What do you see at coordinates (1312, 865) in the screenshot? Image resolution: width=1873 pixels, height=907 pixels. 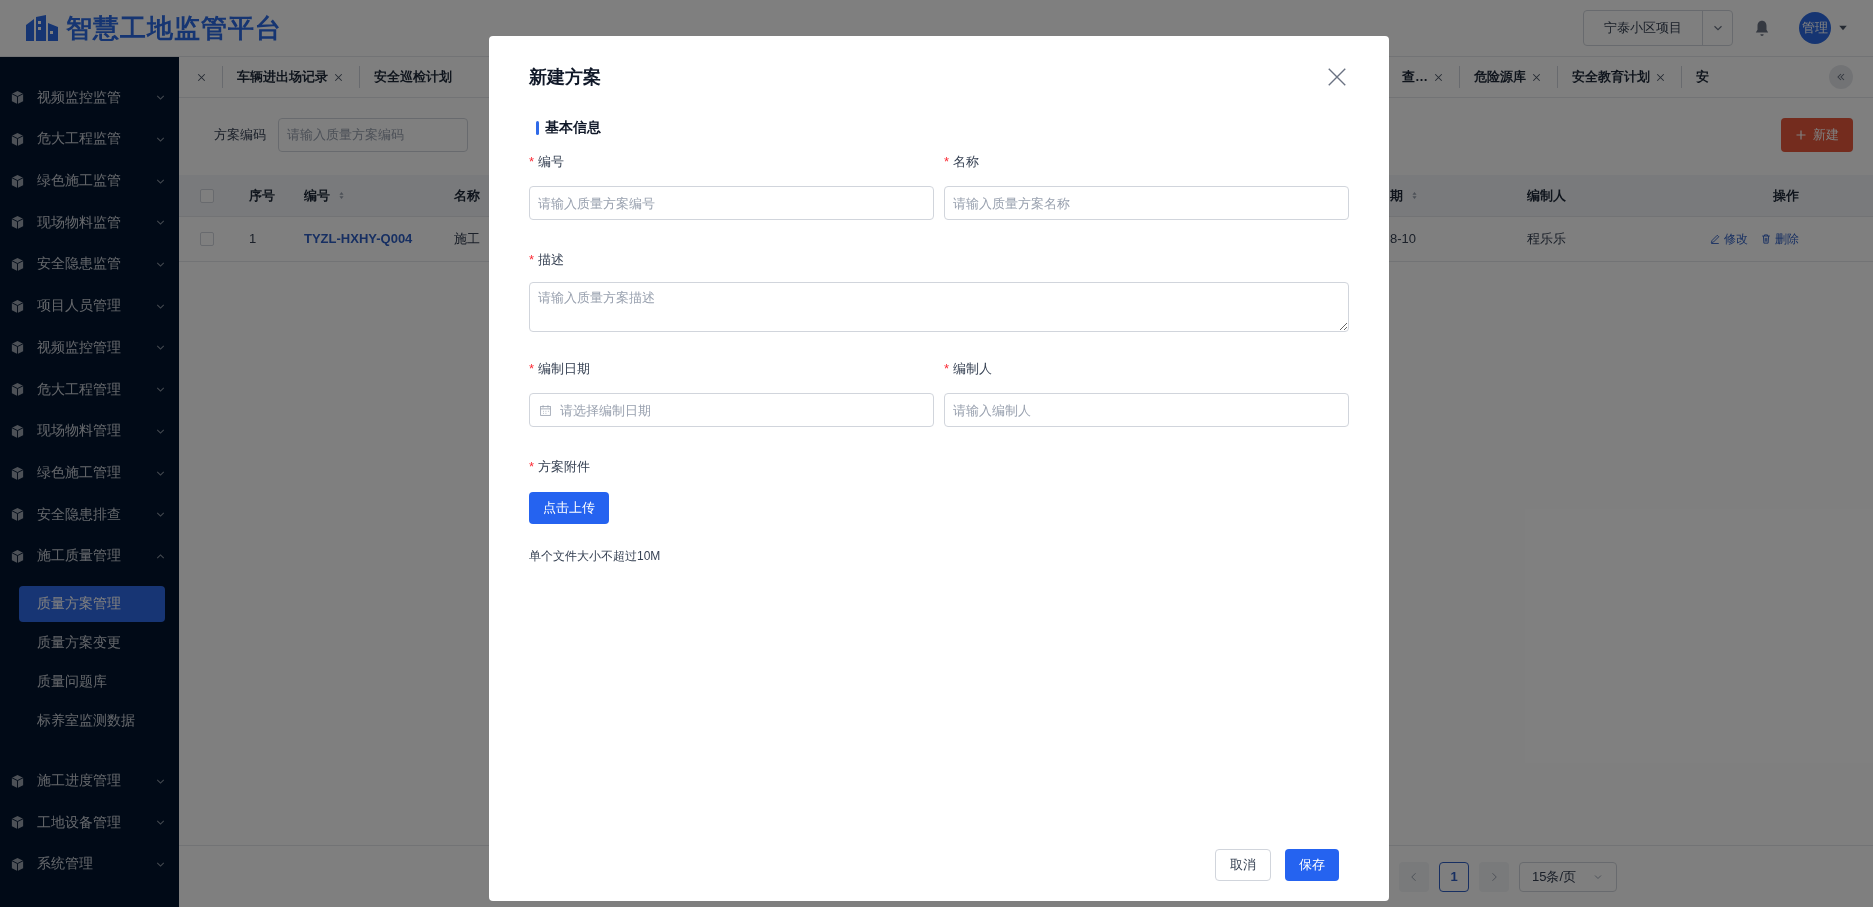 I see `save-button: 保存` at bounding box center [1312, 865].